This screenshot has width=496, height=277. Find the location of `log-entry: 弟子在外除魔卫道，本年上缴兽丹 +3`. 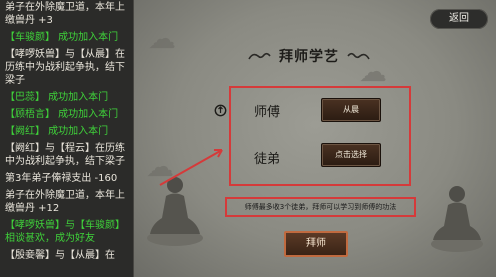

log-entry: 弟子在外除魔卫道，本年上缴兽丹 +3 is located at coordinates (65, 14).